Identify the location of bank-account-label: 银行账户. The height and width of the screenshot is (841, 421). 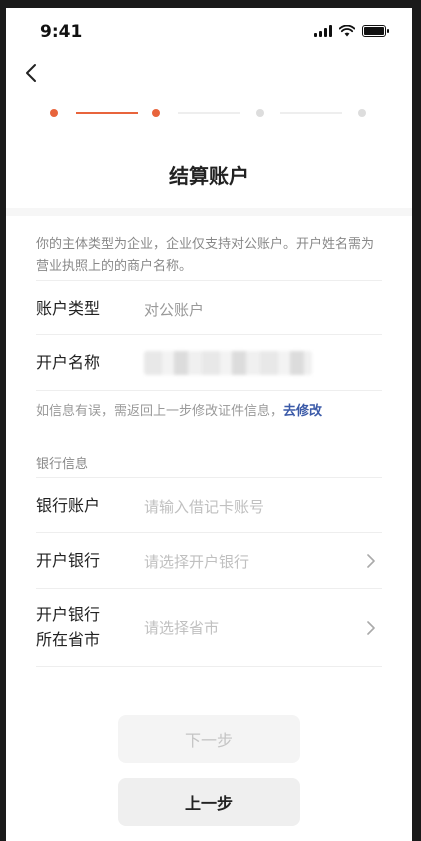
(68, 505).